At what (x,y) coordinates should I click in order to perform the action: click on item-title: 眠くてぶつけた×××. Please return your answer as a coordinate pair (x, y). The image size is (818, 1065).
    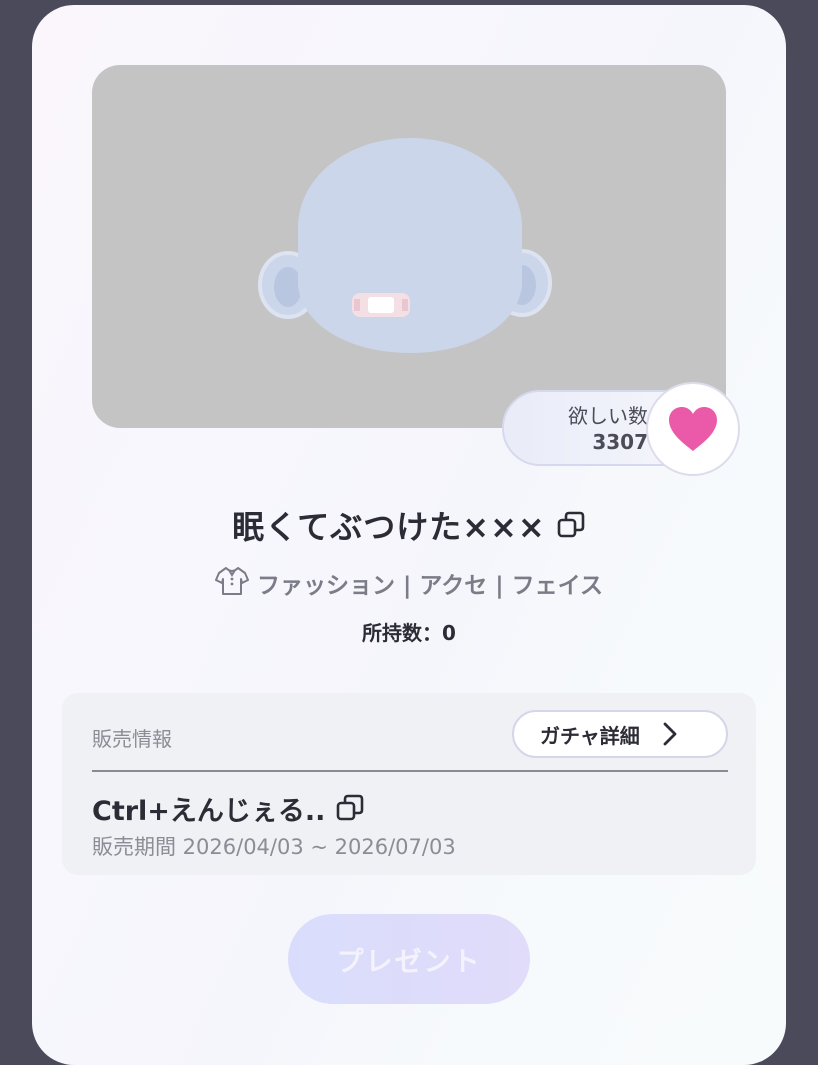
    Looking at the image, I should click on (389, 527).